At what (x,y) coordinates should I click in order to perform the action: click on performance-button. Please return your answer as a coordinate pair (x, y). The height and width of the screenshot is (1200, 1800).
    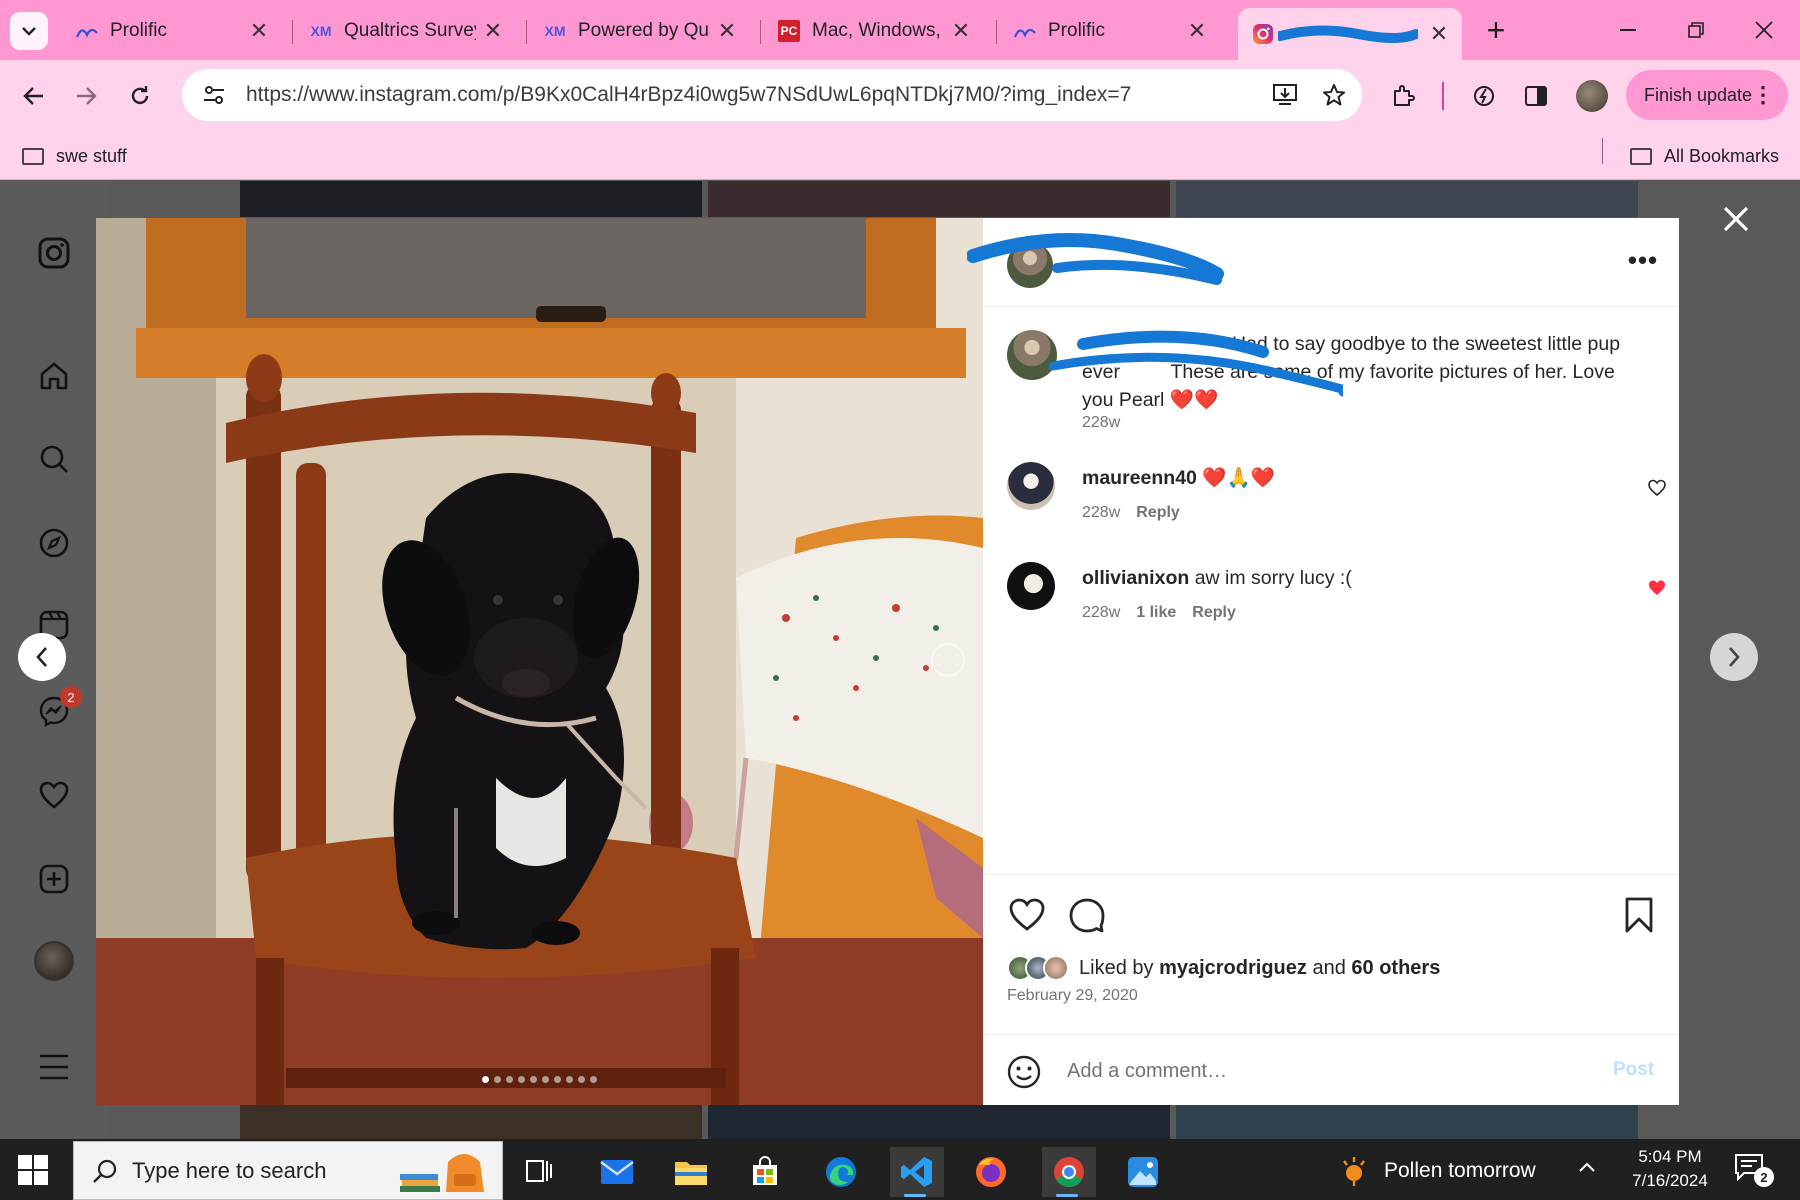
    Looking at the image, I should click on (1484, 96).